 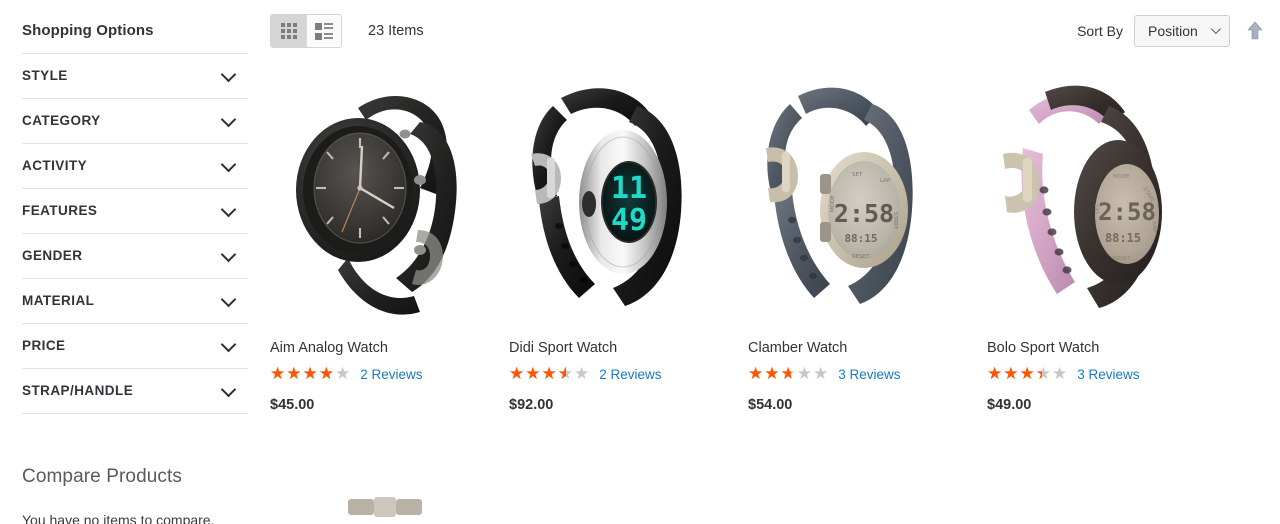 What do you see at coordinates (895, 221) in the screenshot?
I see `svg-text: START` at bounding box center [895, 221].